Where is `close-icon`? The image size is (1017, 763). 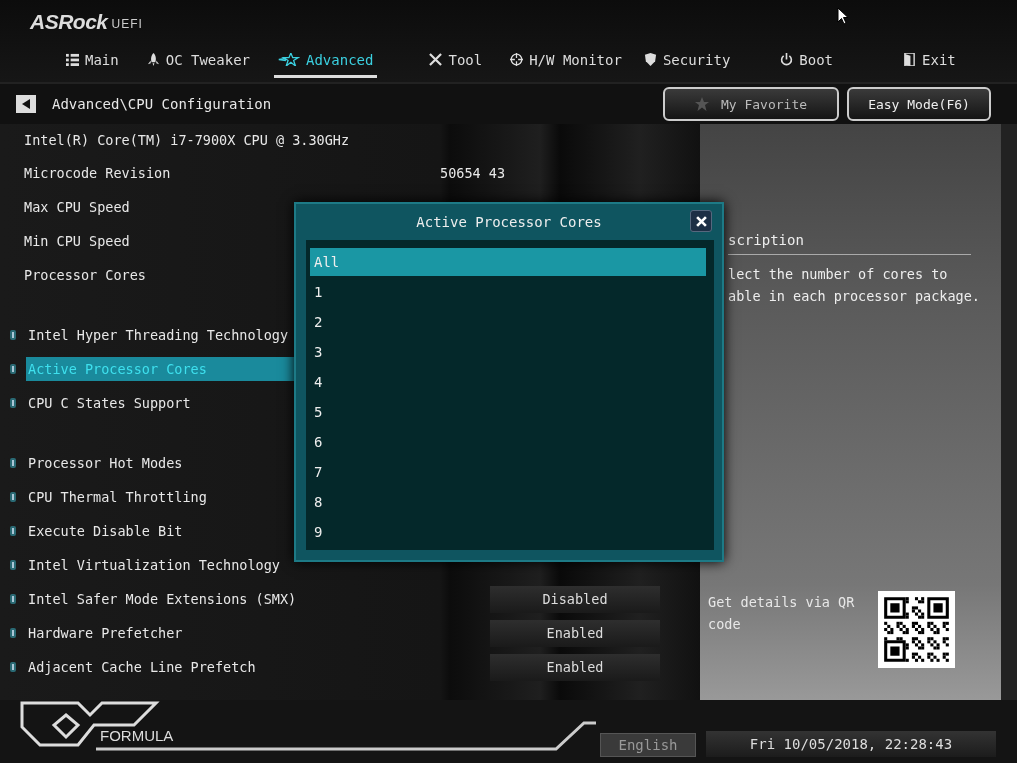
close-icon is located at coordinates (701, 221).